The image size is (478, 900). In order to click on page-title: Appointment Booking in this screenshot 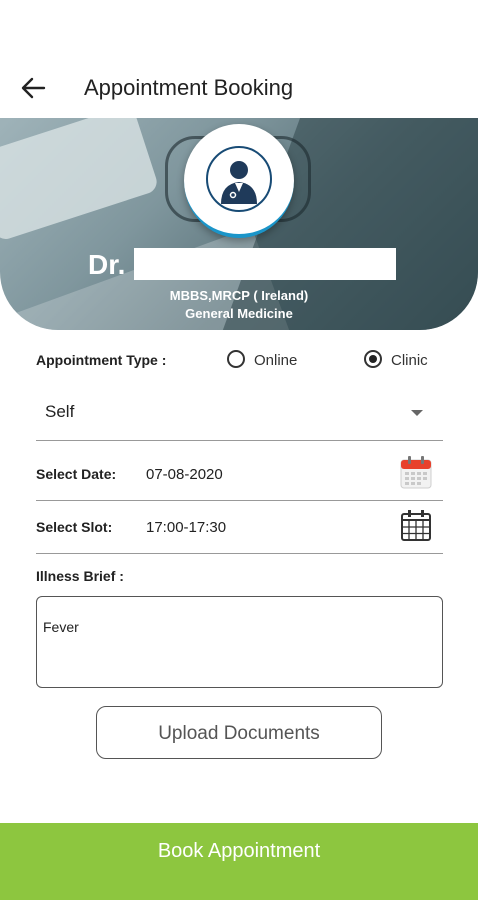, I will do `click(189, 87)`.